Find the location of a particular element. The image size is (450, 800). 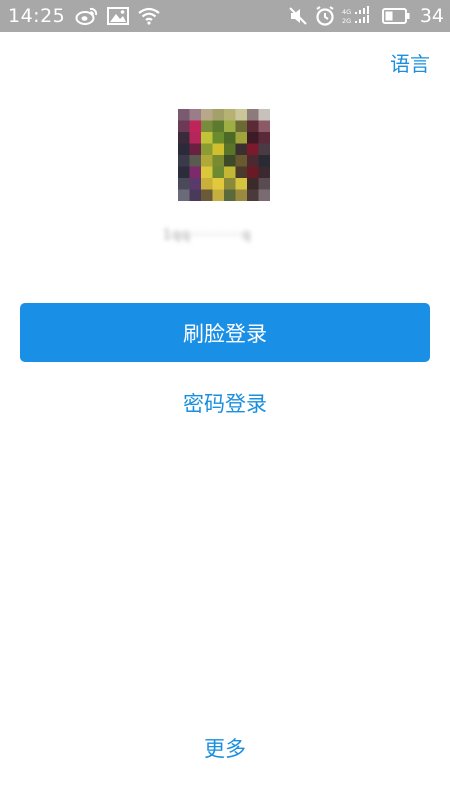

weibo-icon is located at coordinates (87, 16).